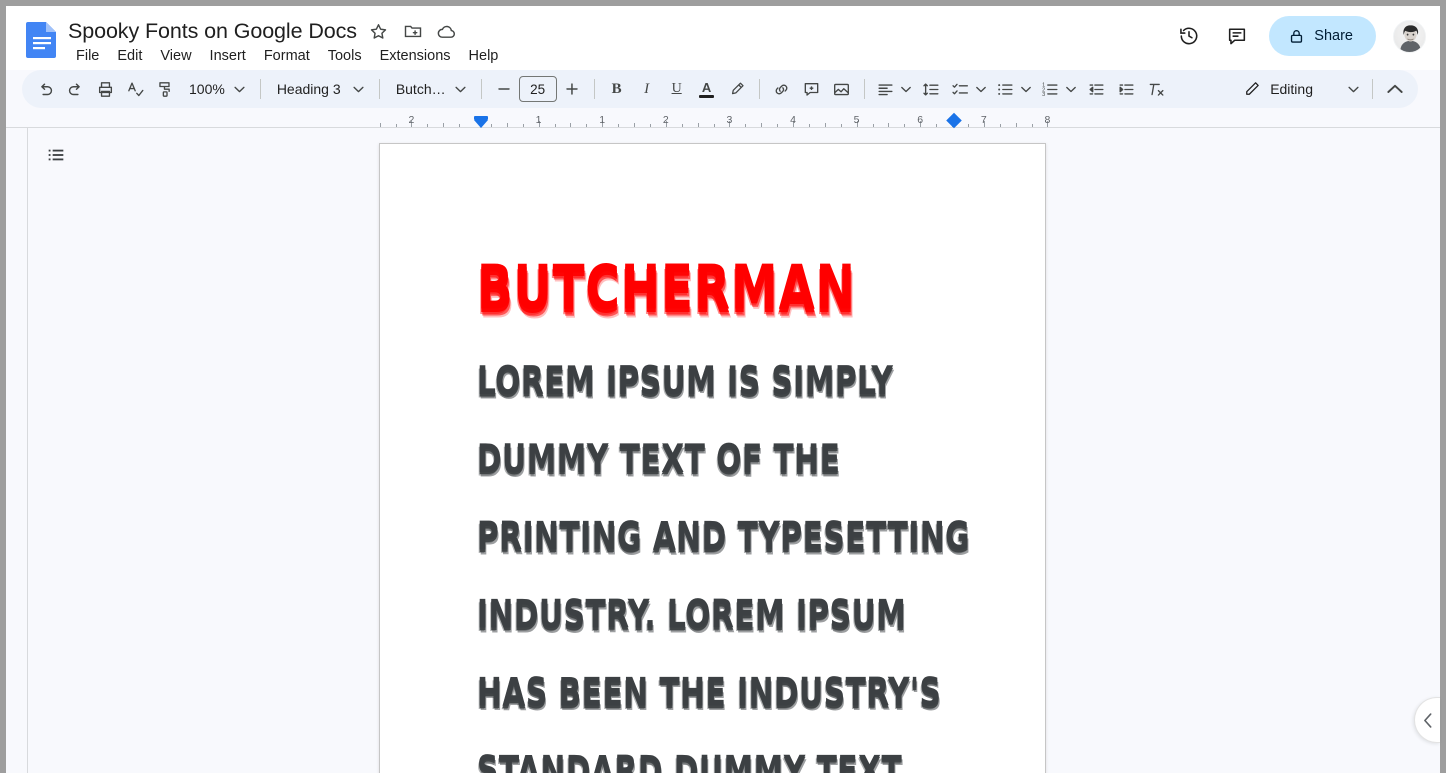 The height and width of the screenshot is (773, 1446). Describe the element at coordinates (411, 120) in the screenshot. I see `ruler-number: 2` at that location.